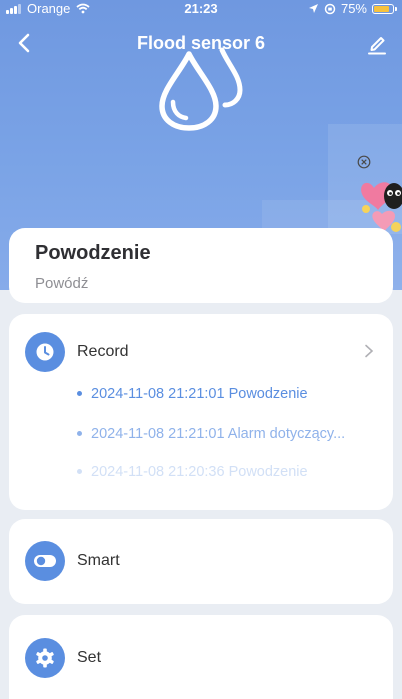 The image size is (402, 699). Describe the element at coordinates (313, 8) in the screenshot. I see `location-arrow-icon` at that location.